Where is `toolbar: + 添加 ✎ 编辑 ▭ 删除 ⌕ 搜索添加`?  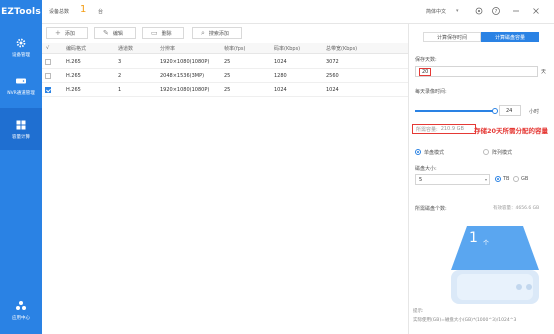
toolbar: + 添加 ✎ 编辑 ▭ 删除 ⌕ 搜索添加 is located at coordinates (225, 33).